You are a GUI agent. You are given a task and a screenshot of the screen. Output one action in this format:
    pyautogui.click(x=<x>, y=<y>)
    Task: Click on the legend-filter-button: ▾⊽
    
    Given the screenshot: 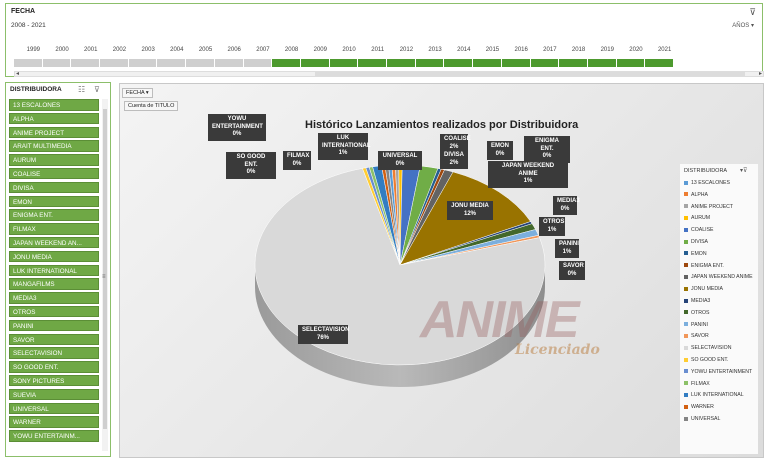 What is the action you would take?
    pyautogui.click(x=743, y=170)
    